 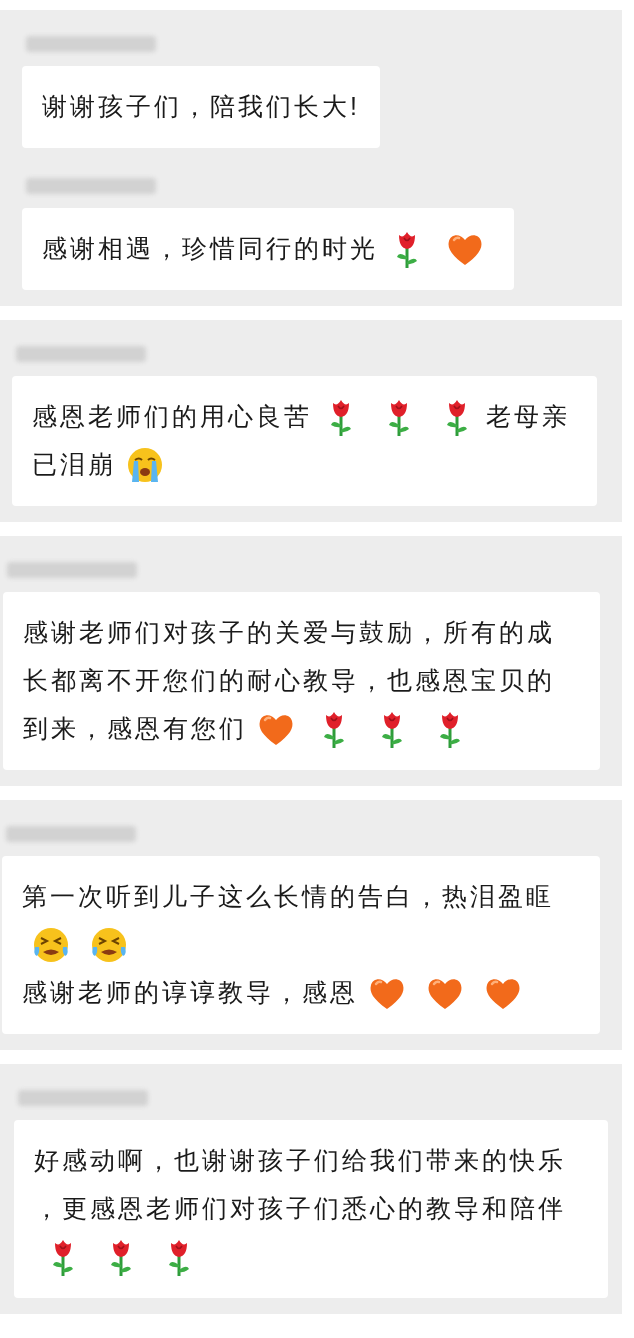 I want to click on comment-text: 老母亲, so click(x=528, y=417).